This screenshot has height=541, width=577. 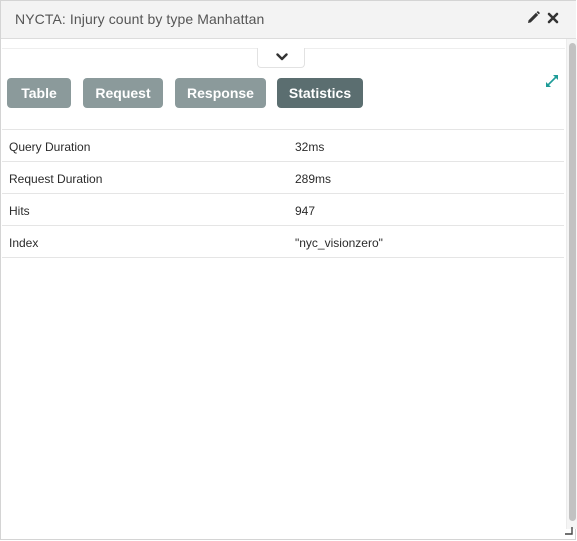 I want to click on pencil-icon, so click(x=534, y=18).